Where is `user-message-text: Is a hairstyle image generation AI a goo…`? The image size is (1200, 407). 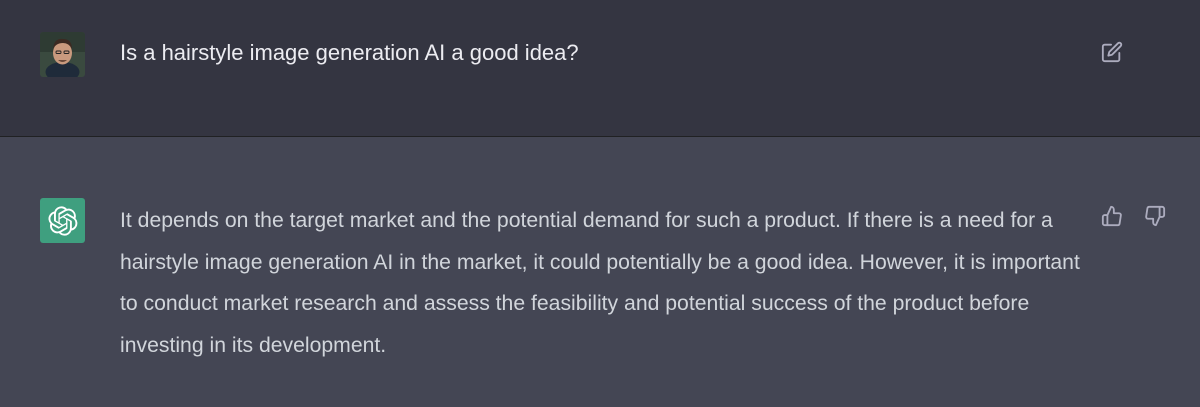
user-message-text: Is a hairstyle image generation AI a goo… is located at coordinates (349, 52).